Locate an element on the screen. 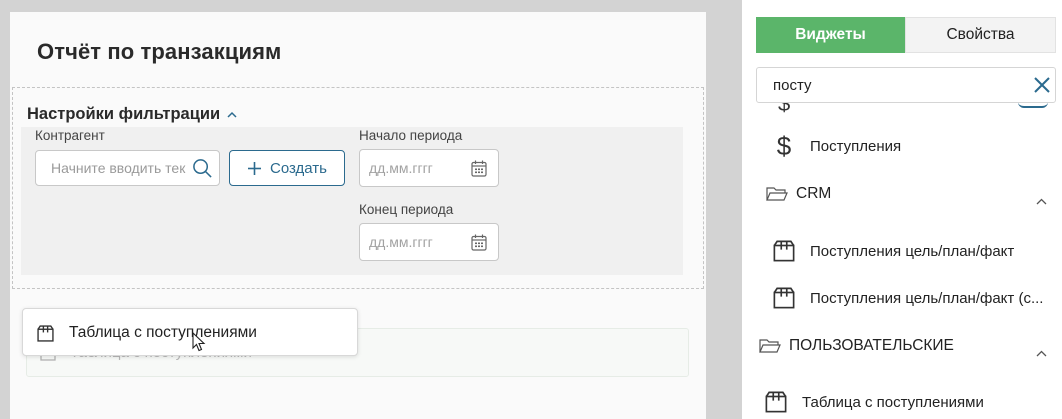 Image resolution: width=1062 pixels, height=419 pixels. folder-label: CRM is located at coordinates (814, 193).